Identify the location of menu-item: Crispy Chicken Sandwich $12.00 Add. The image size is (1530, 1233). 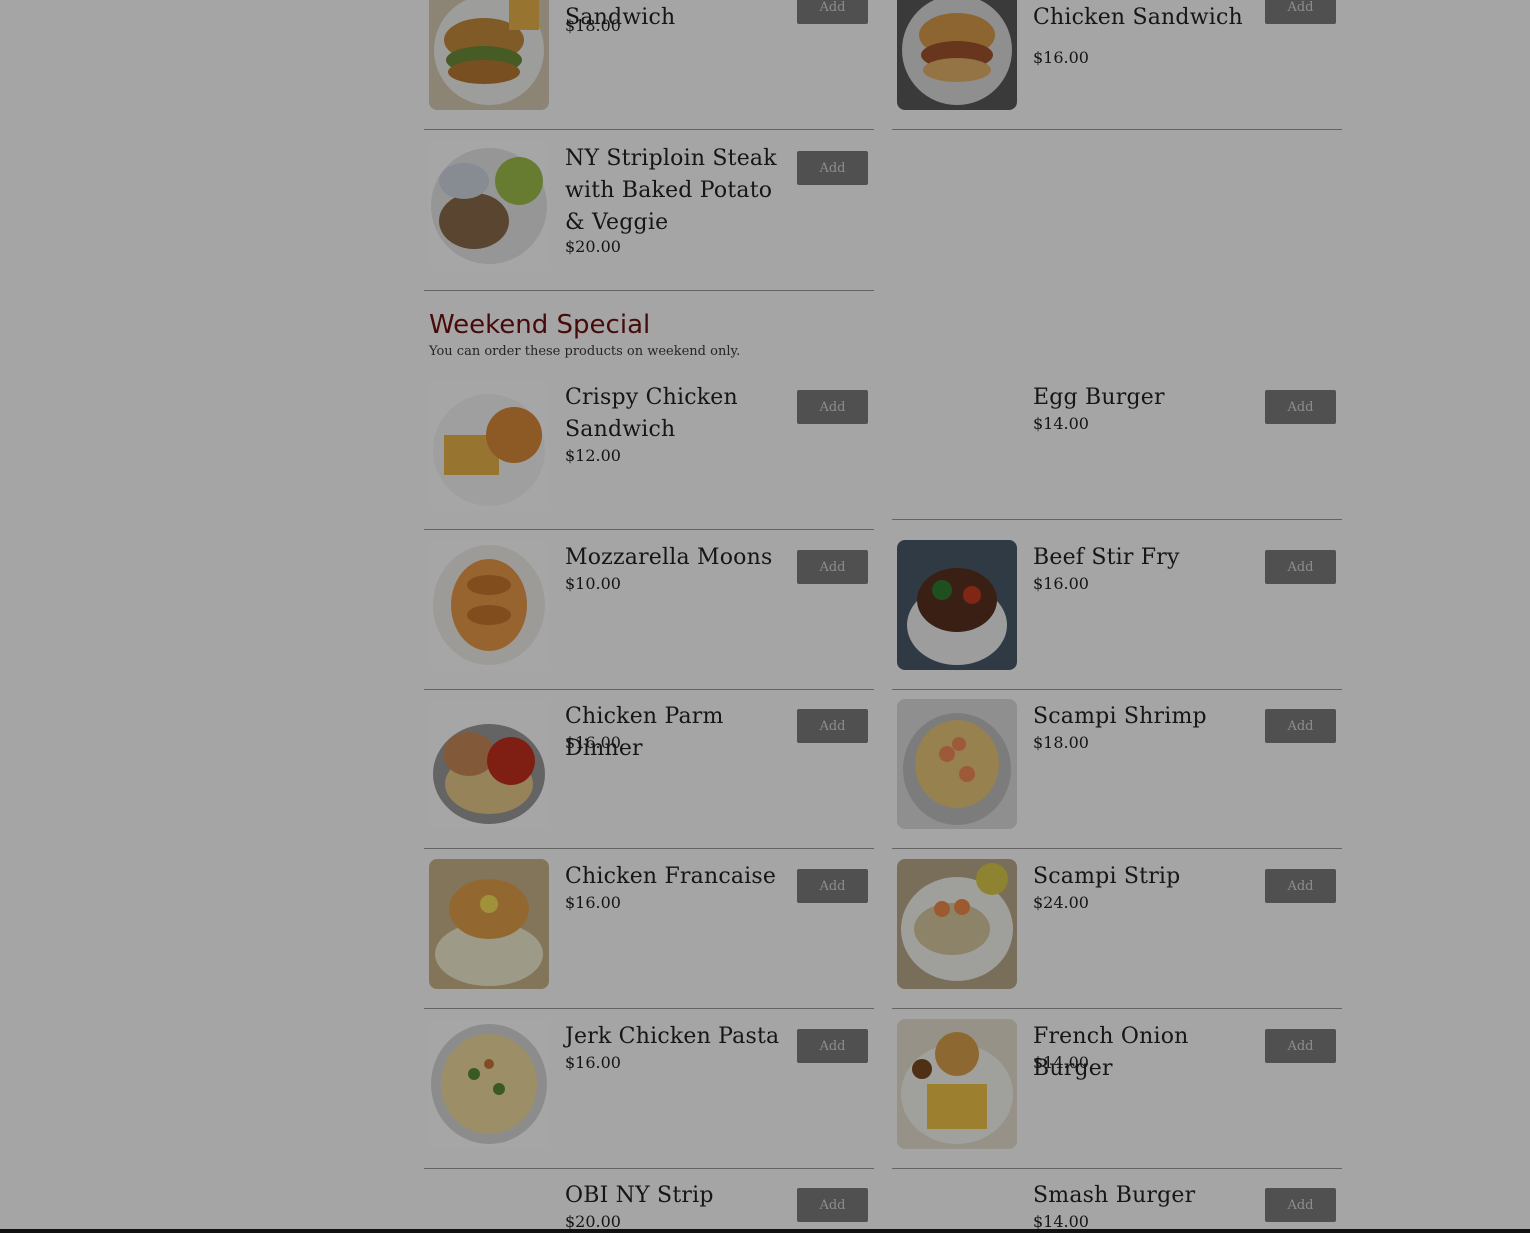
(649, 450).